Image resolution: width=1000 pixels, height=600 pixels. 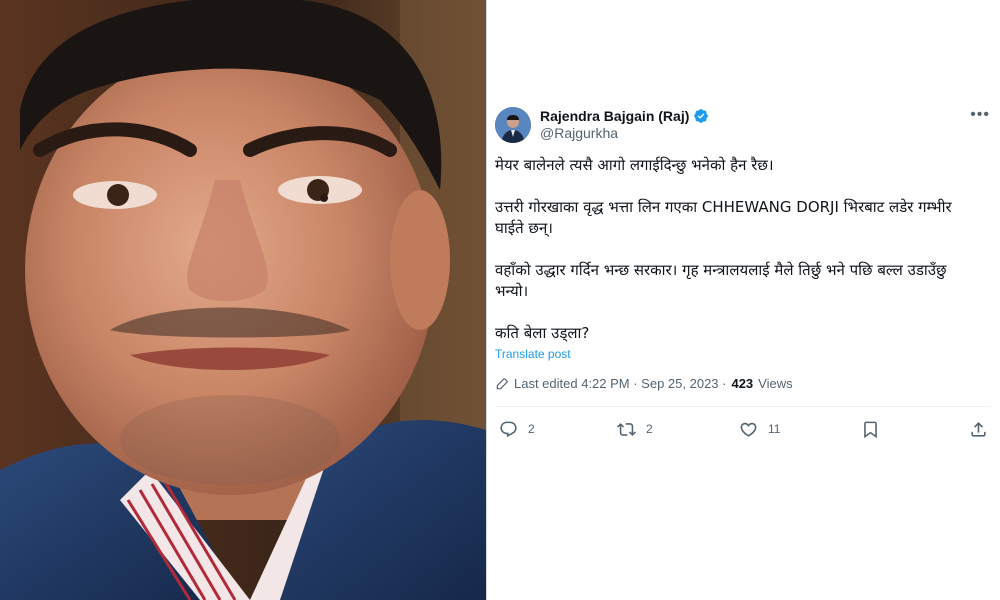 What do you see at coordinates (508, 429) in the screenshot?
I see `reply-icon` at bounding box center [508, 429].